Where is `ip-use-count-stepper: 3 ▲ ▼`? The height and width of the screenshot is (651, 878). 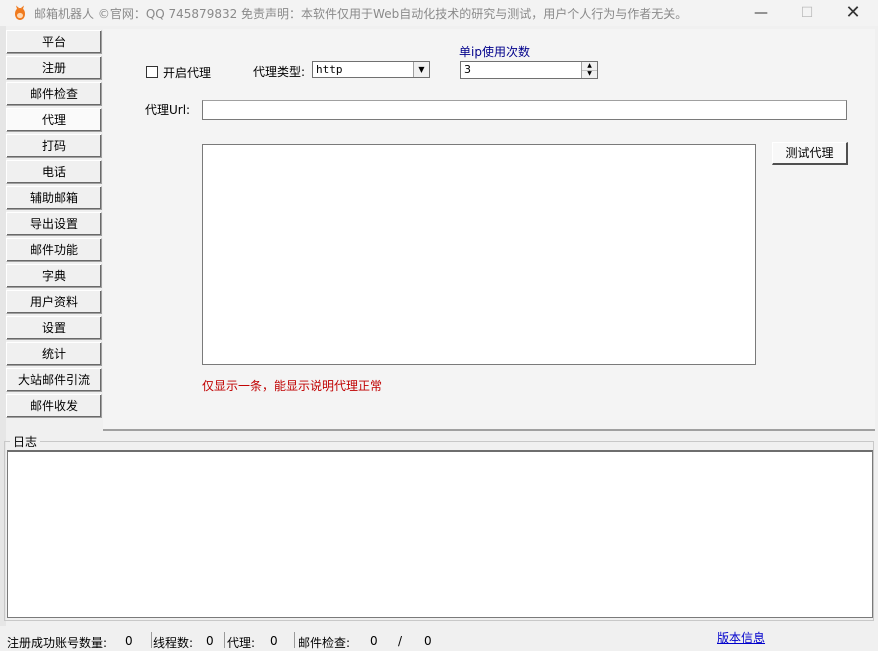 ip-use-count-stepper: 3 ▲ ▼ is located at coordinates (529, 70).